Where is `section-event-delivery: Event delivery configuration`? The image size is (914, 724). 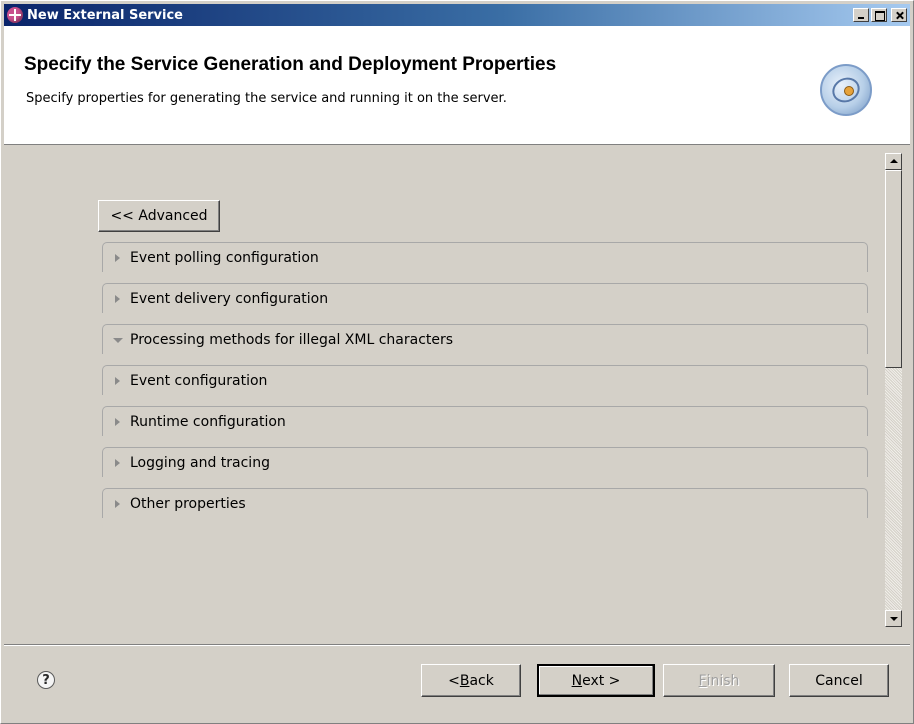 section-event-delivery: Event delivery configuration is located at coordinates (485, 298).